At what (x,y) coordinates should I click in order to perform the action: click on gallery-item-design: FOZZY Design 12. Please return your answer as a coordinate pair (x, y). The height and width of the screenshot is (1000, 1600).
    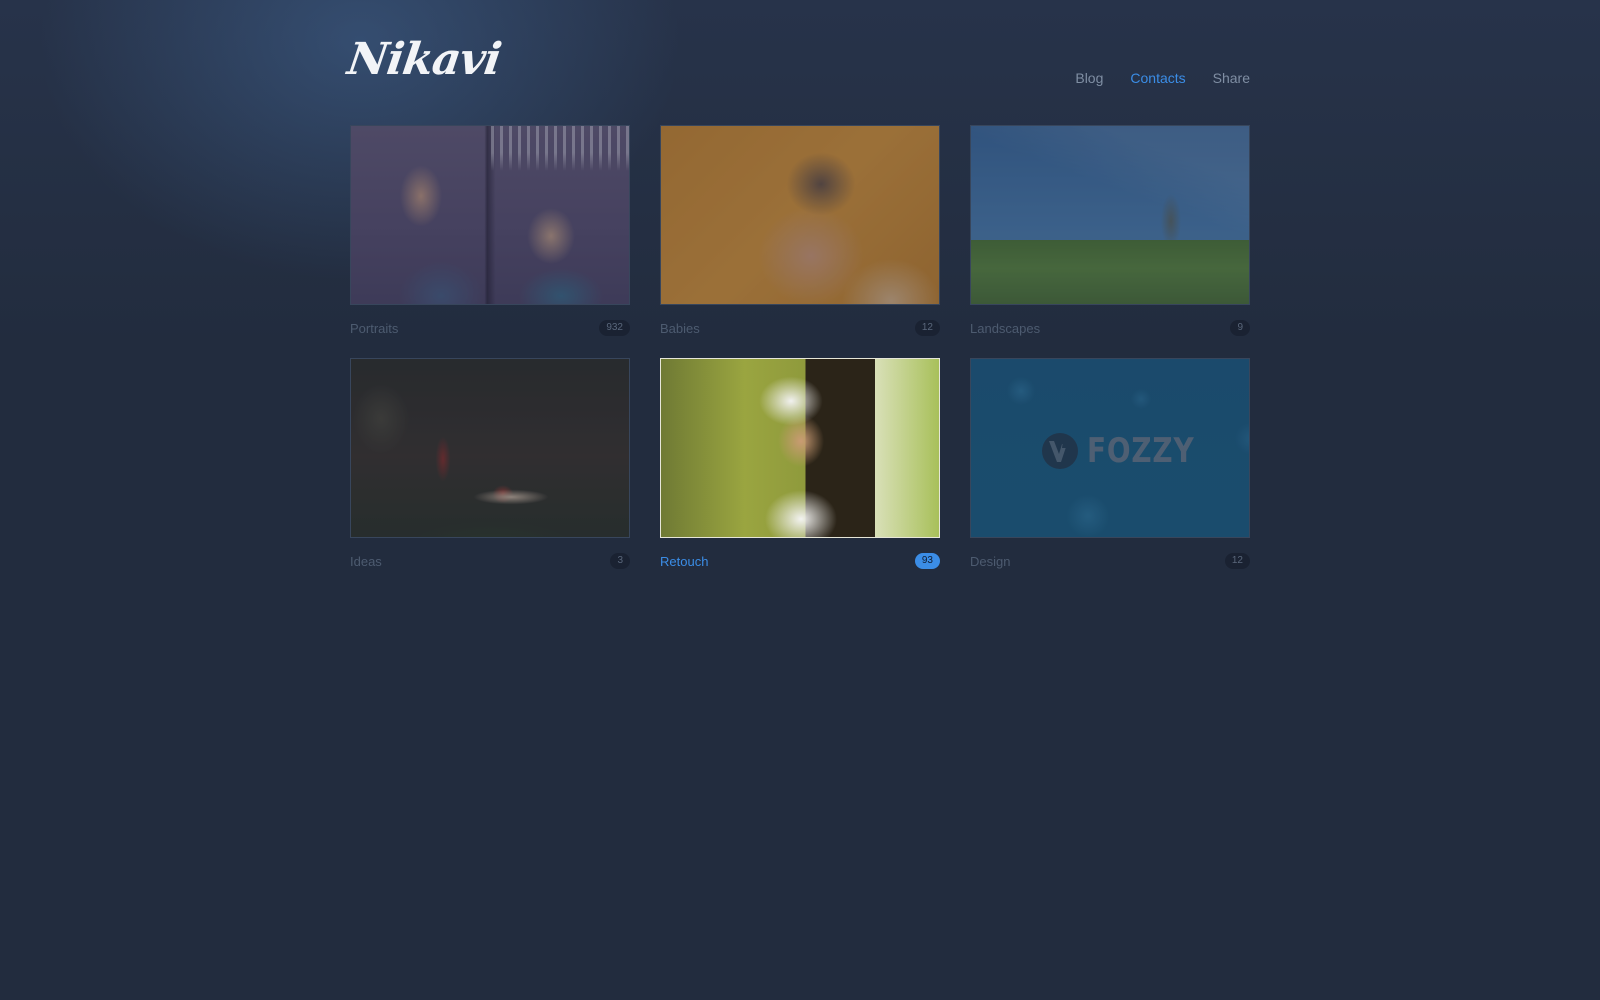
    Looking at the image, I should click on (1110, 464).